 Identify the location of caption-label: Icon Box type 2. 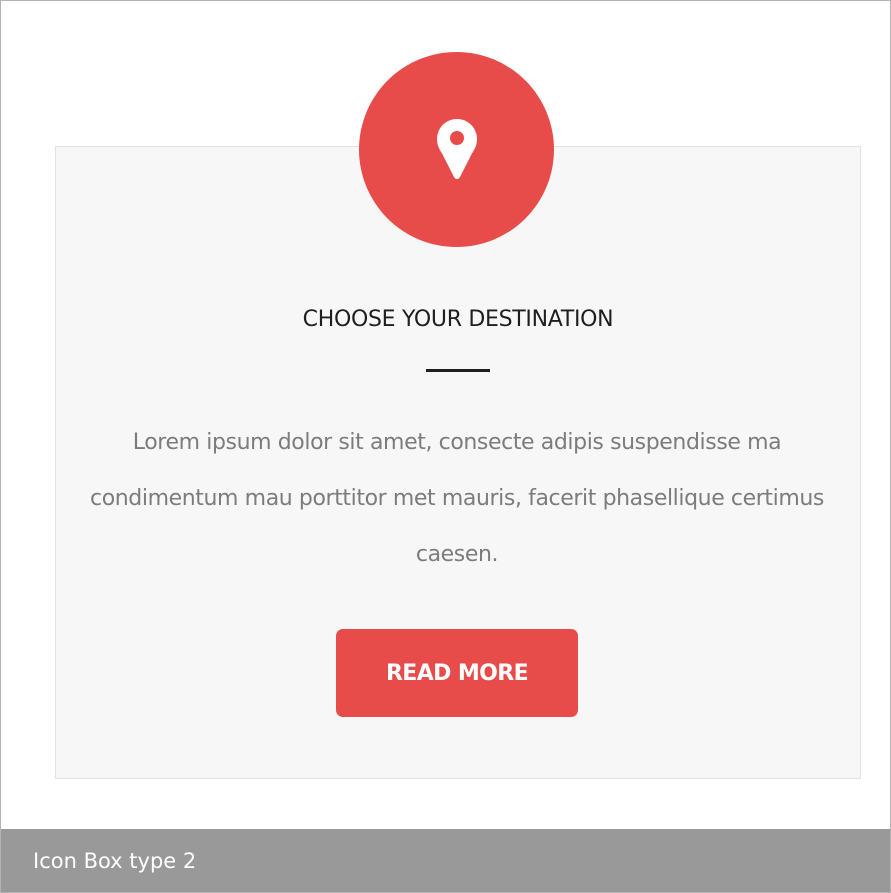
(115, 861).